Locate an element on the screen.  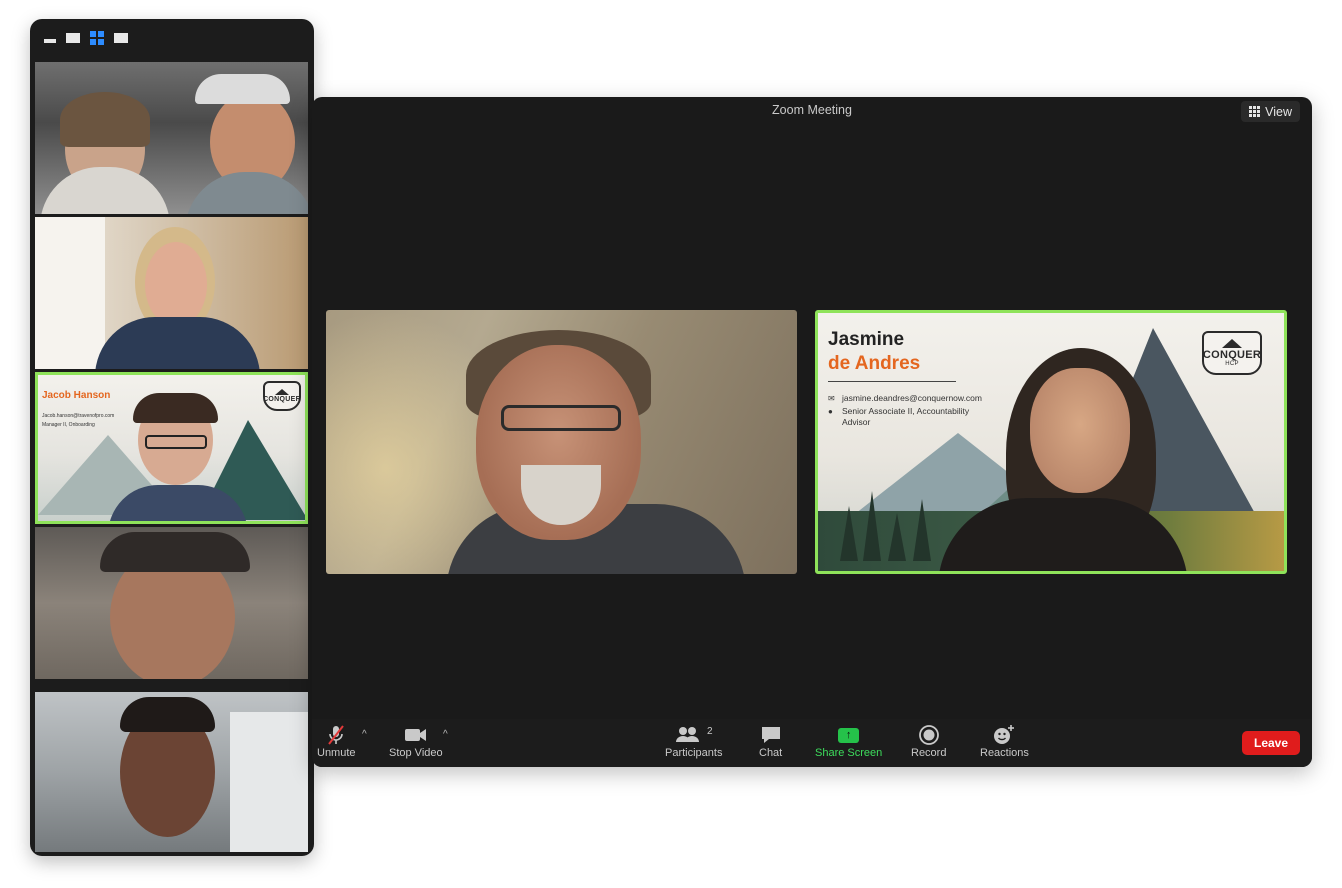
participant-card-last-name: de Andres is located at coordinates (874, 363).